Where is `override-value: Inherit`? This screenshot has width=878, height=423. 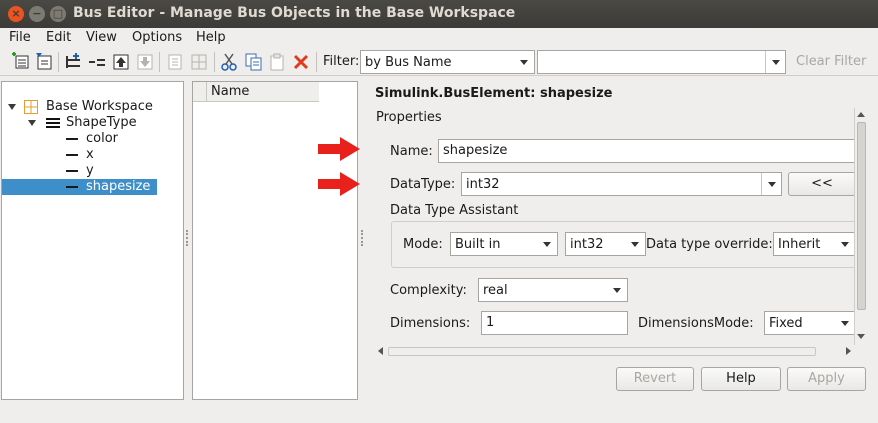
override-value: Inherit is located at coordinates (799, 244).